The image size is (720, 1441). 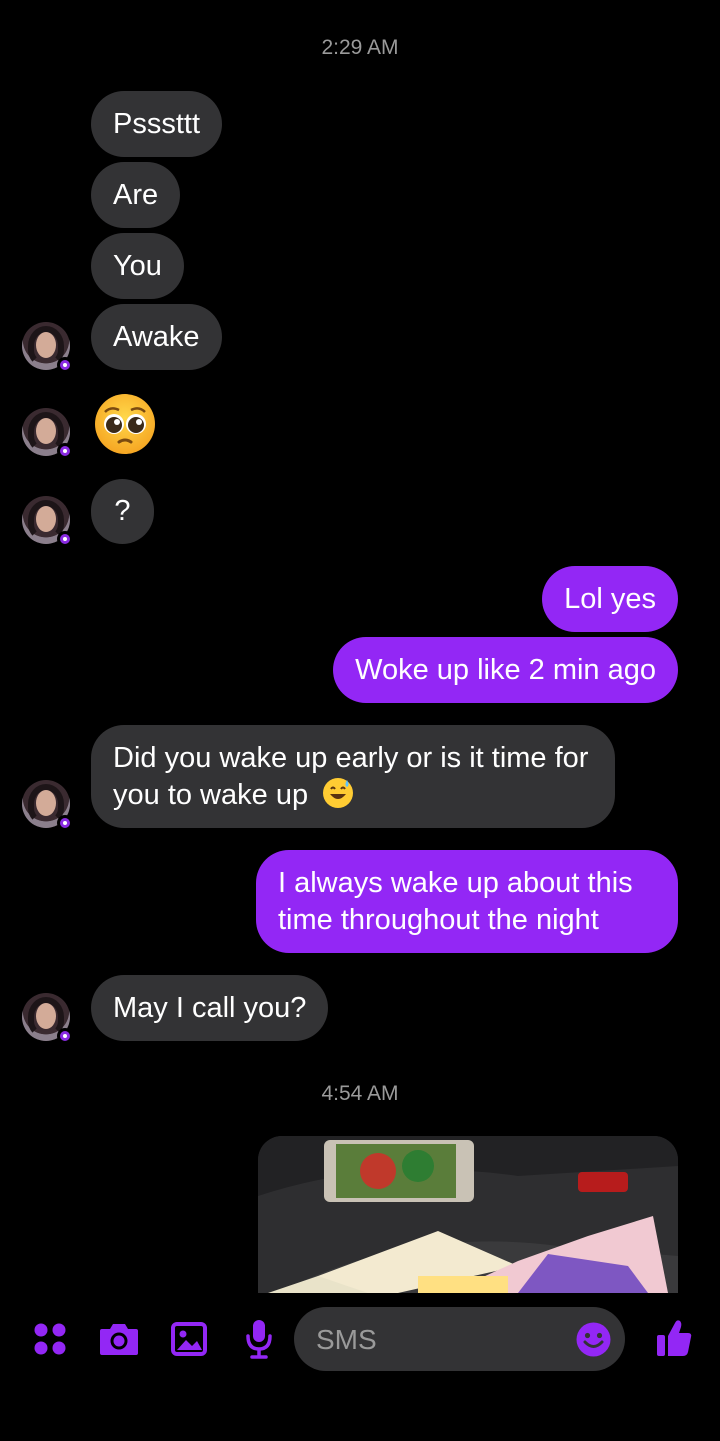 What do you see at coordinates (136, 195) in the screenshot?
I see `message-bubble-incoming: Are` at bounding box center [136, 195].